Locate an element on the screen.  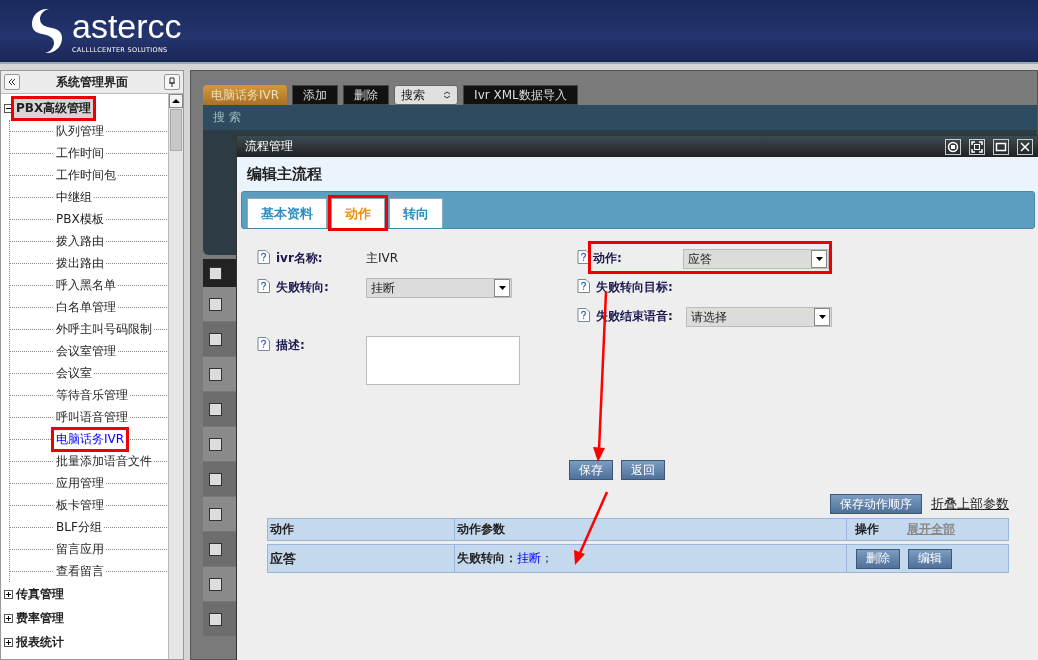
tab: 基本资料 is located at coordinates (287, 213).